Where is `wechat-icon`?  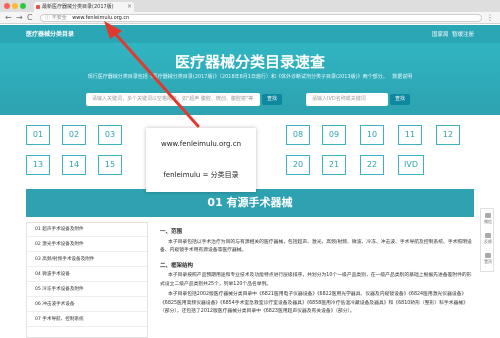 wechat-icon is located at coordinates (488, 215).